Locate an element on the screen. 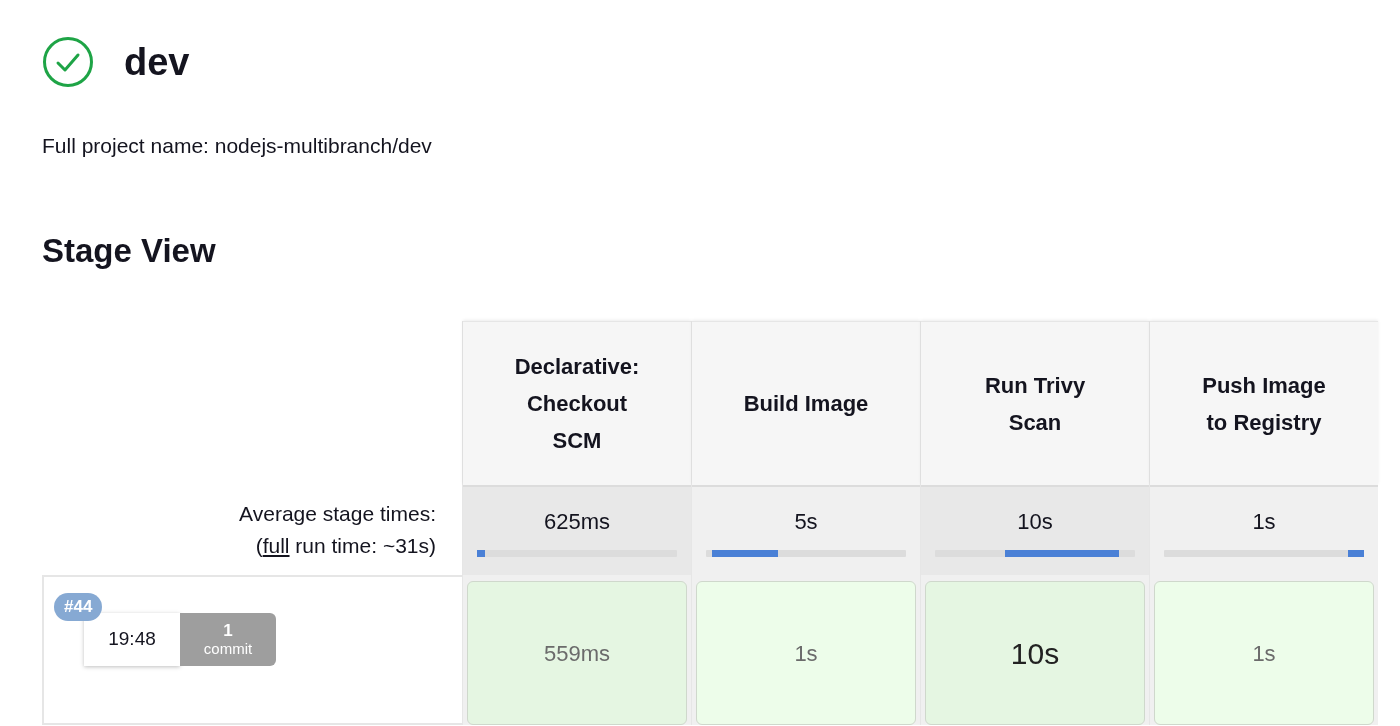 Image resolution: width=1400 pixels, height=726 pixels. stage-header: Run Trivy Scan is located at coordinates (1035, 403).